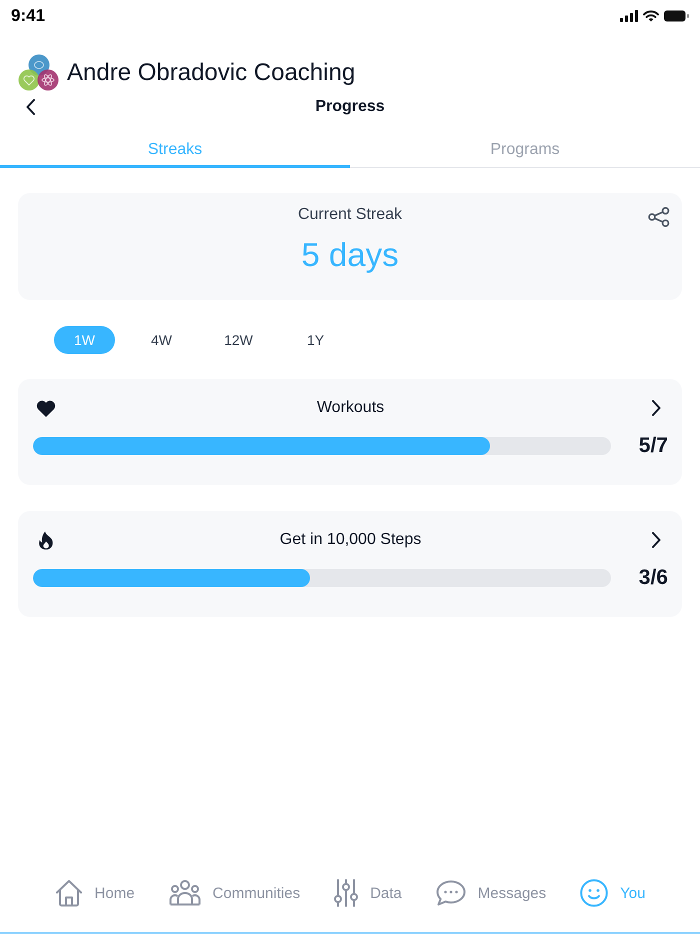 Image resolution: width=700 pixels, height=934 pixels. Describe the element at coordinates (451, 893) in the screenshot. I see `chat-bubble-icon` at that location.